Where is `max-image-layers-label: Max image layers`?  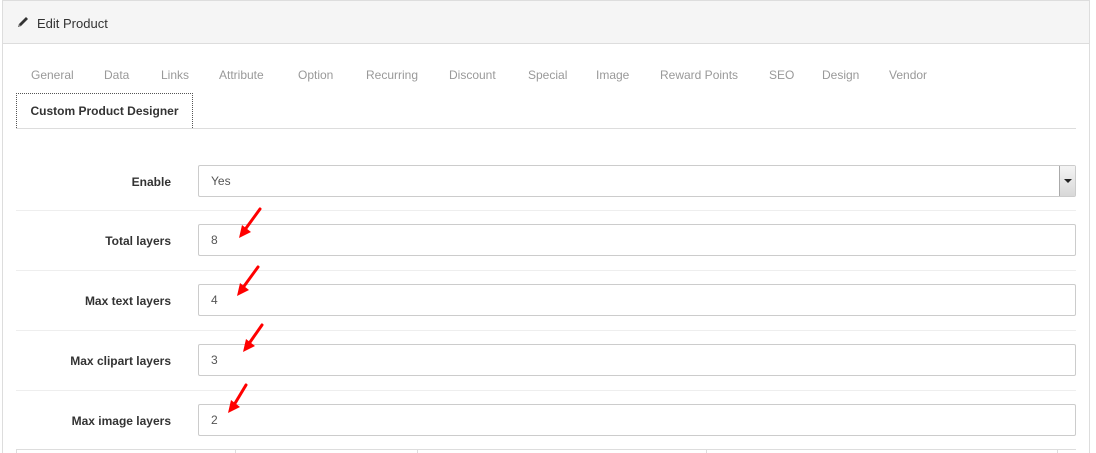
max-image-layers-label: Max image layers is located at coordinates (121, 421).